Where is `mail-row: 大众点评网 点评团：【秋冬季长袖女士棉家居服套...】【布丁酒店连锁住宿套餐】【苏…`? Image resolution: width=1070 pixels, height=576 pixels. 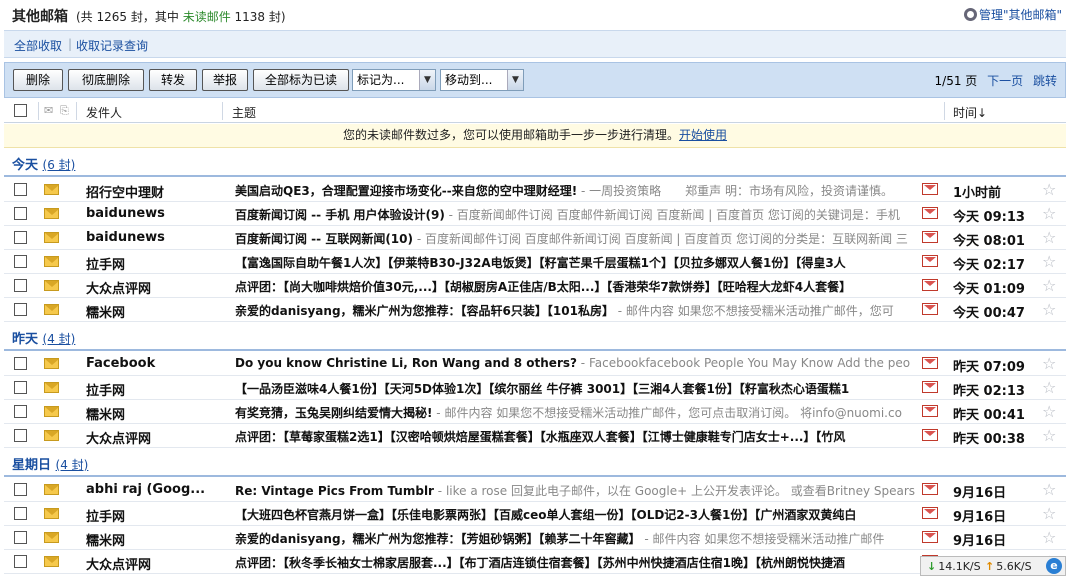
mail-row: 大众点评网 点评团：【秋冬季长袖女士棉家居服套...】【布丁酒店连锁住宿套餐】【苏… is located at coordinates (535, 562).